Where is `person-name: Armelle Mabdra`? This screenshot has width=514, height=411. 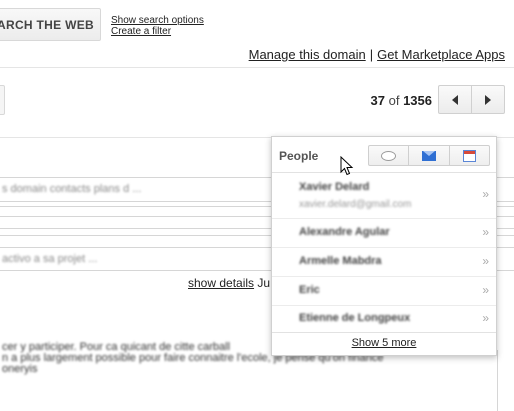 person-name: Armelle Mabdra is located at coordinates (340, 261).